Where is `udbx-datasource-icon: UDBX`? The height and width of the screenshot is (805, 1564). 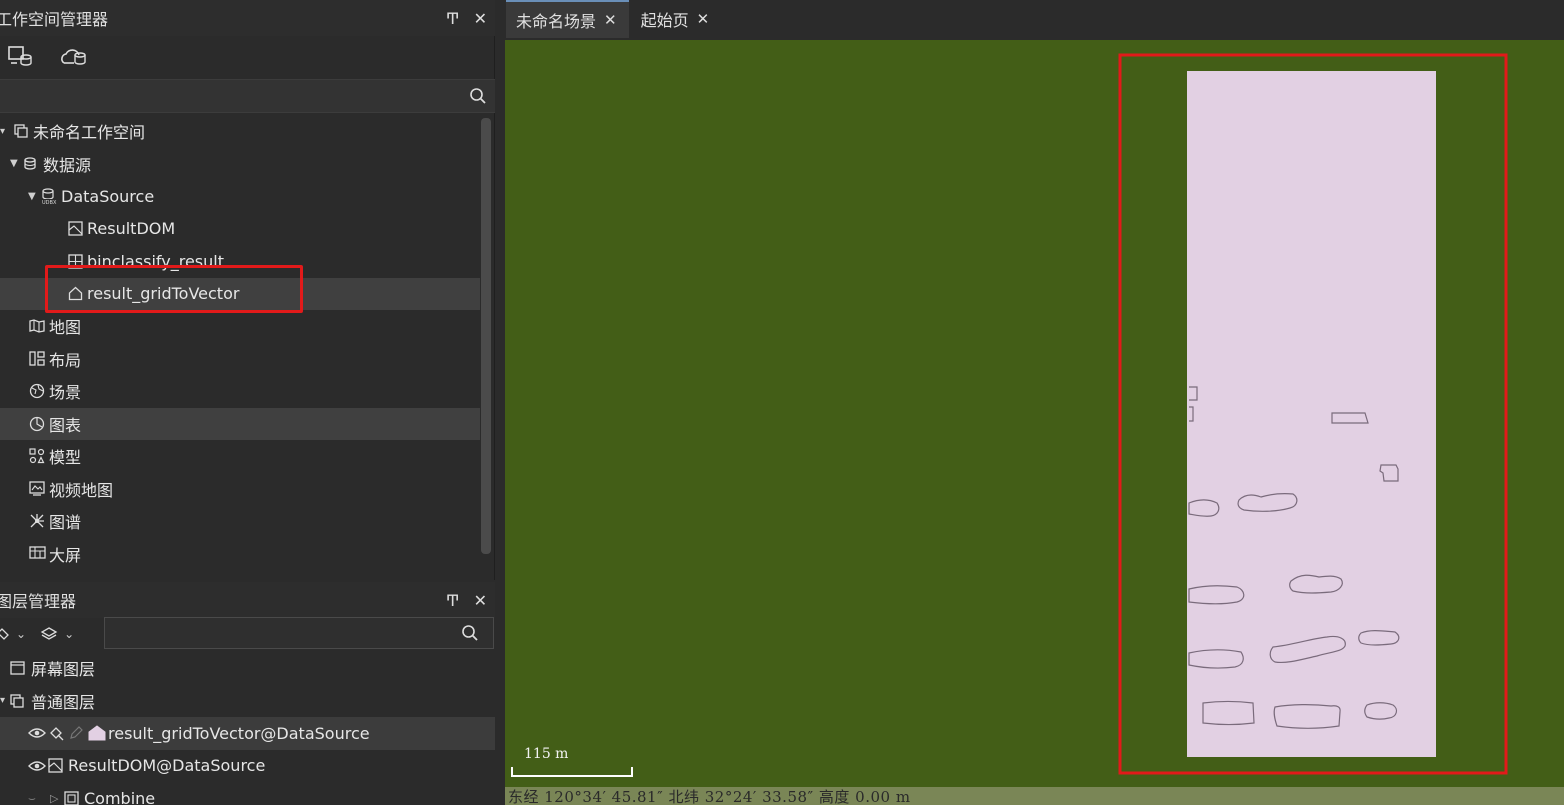 udbx-datasource-icon: UDBX is located at coordinates (49, 196).